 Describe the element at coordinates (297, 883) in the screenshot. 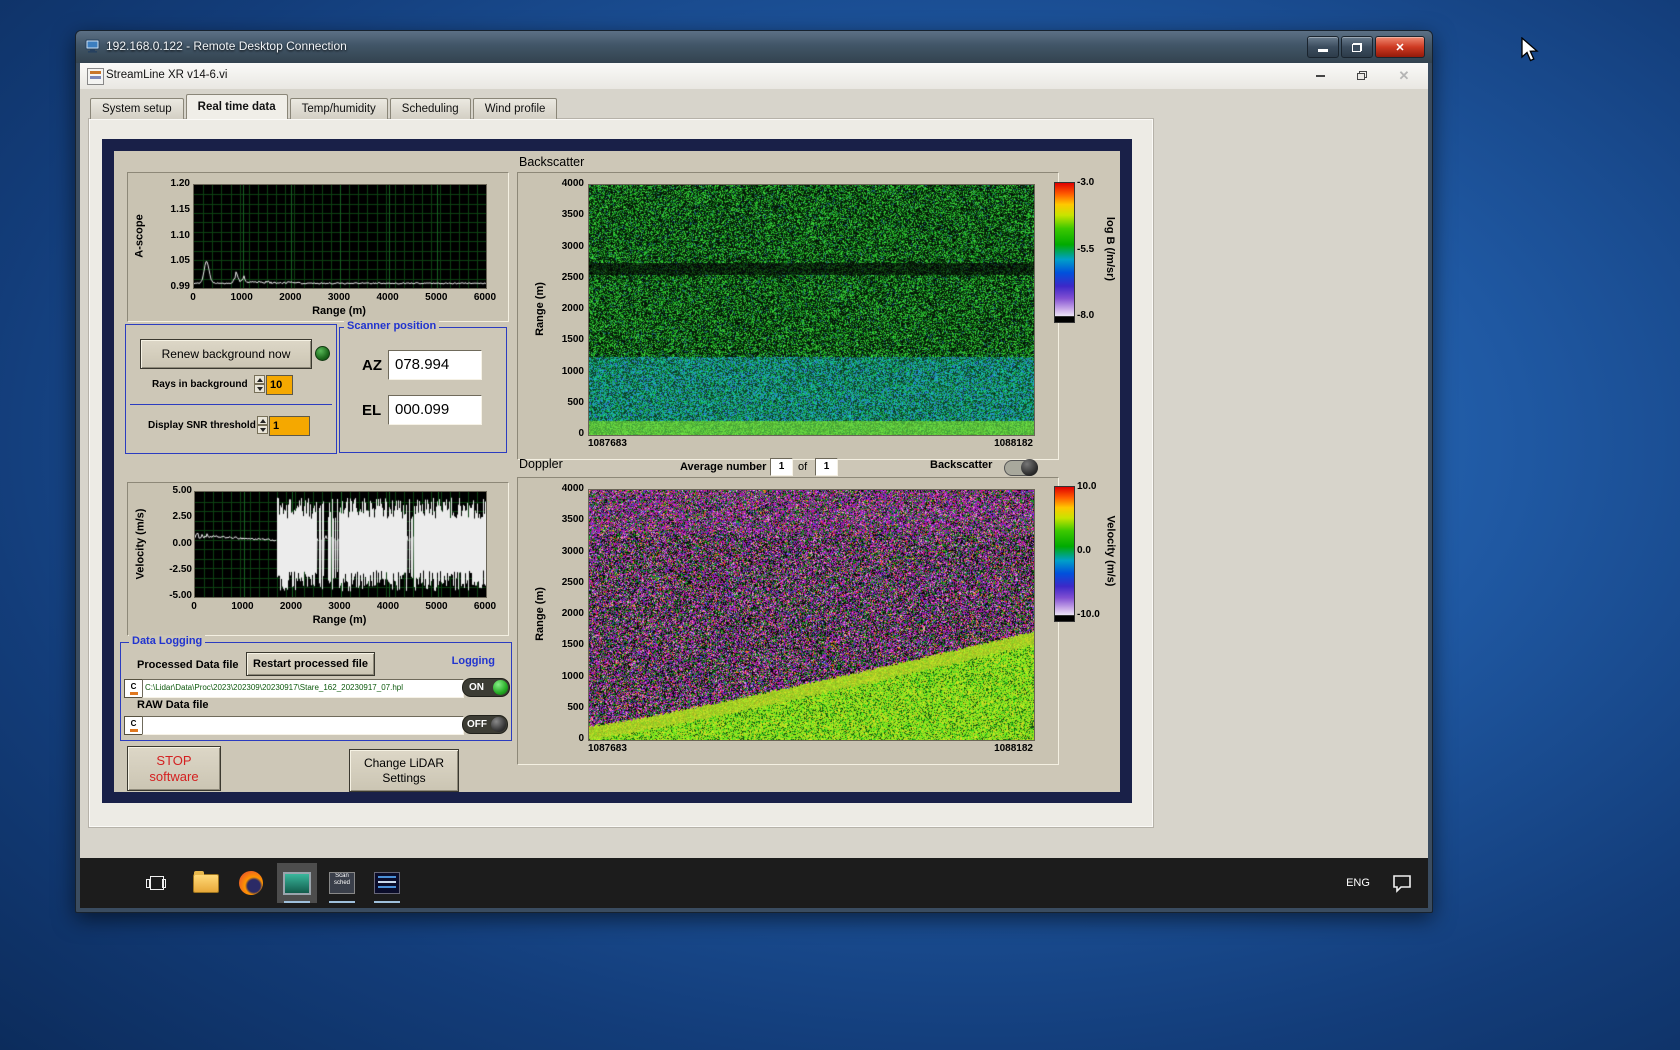

I see `remote-desktop-taskbar-button` at that location.